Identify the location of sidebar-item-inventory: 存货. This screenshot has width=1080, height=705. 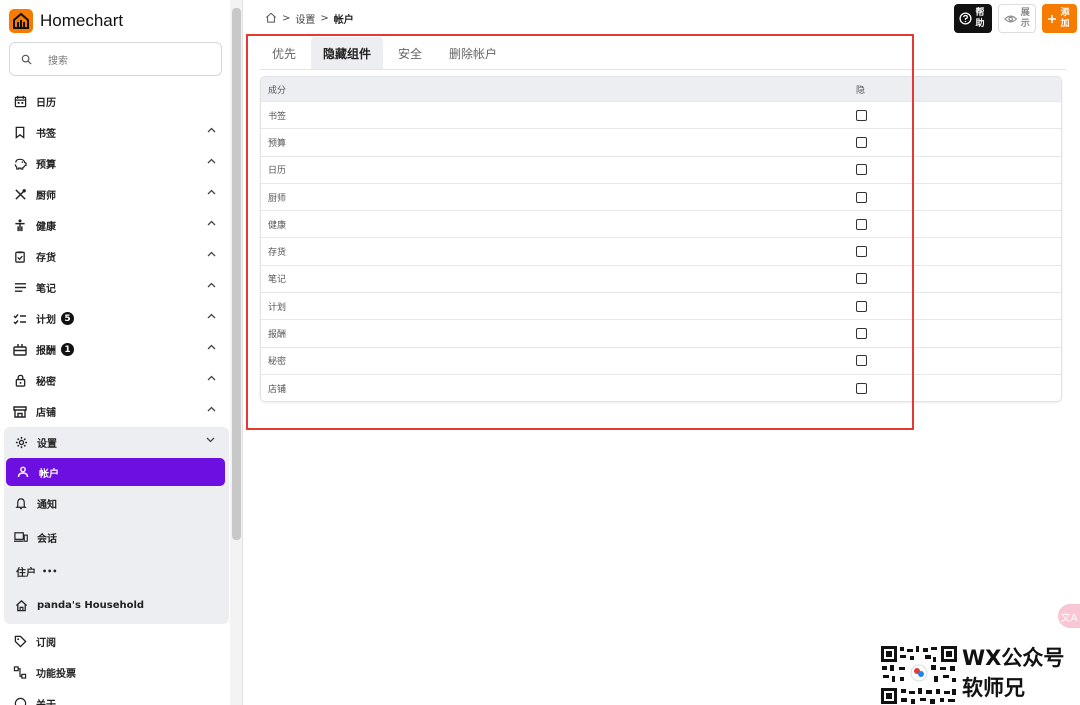
(115, 256).